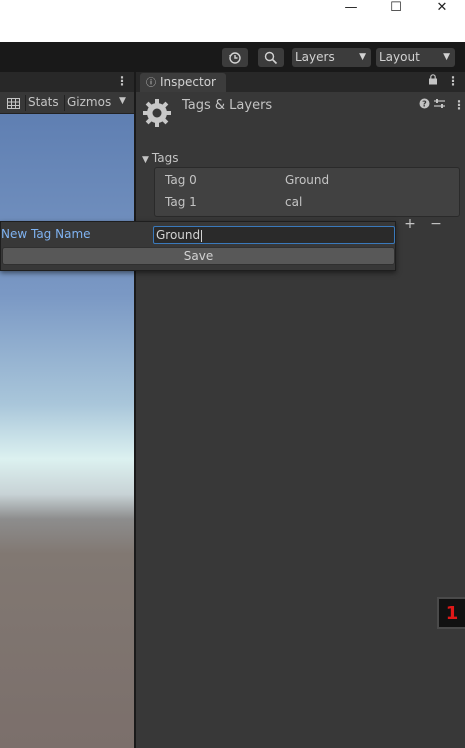 Image resolution: width=465 pixels, height=748 pixels. Describe the element at coordinates (308, 203) in the screenshot. I see `list-item: Tag 1 cal` at that location.